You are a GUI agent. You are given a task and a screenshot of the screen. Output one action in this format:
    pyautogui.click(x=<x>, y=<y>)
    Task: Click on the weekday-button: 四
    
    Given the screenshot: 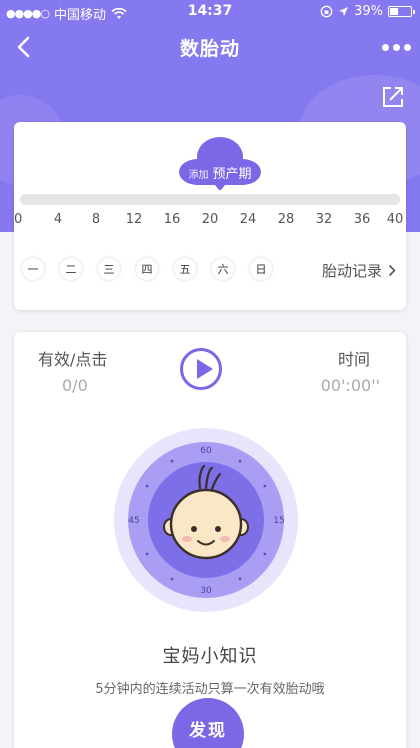 What is the action you would take?
    pyautogui.click(x=147, y=269)
    